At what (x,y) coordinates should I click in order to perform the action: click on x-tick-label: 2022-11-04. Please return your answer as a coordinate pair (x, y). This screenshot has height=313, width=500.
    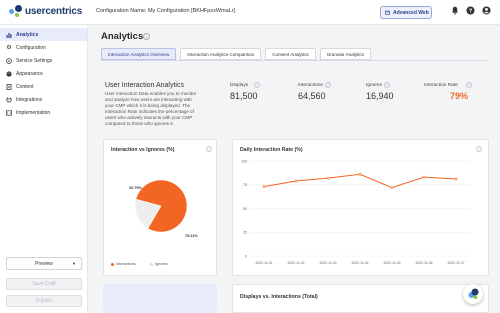
    Looking at the image, I should click on (359, 263).